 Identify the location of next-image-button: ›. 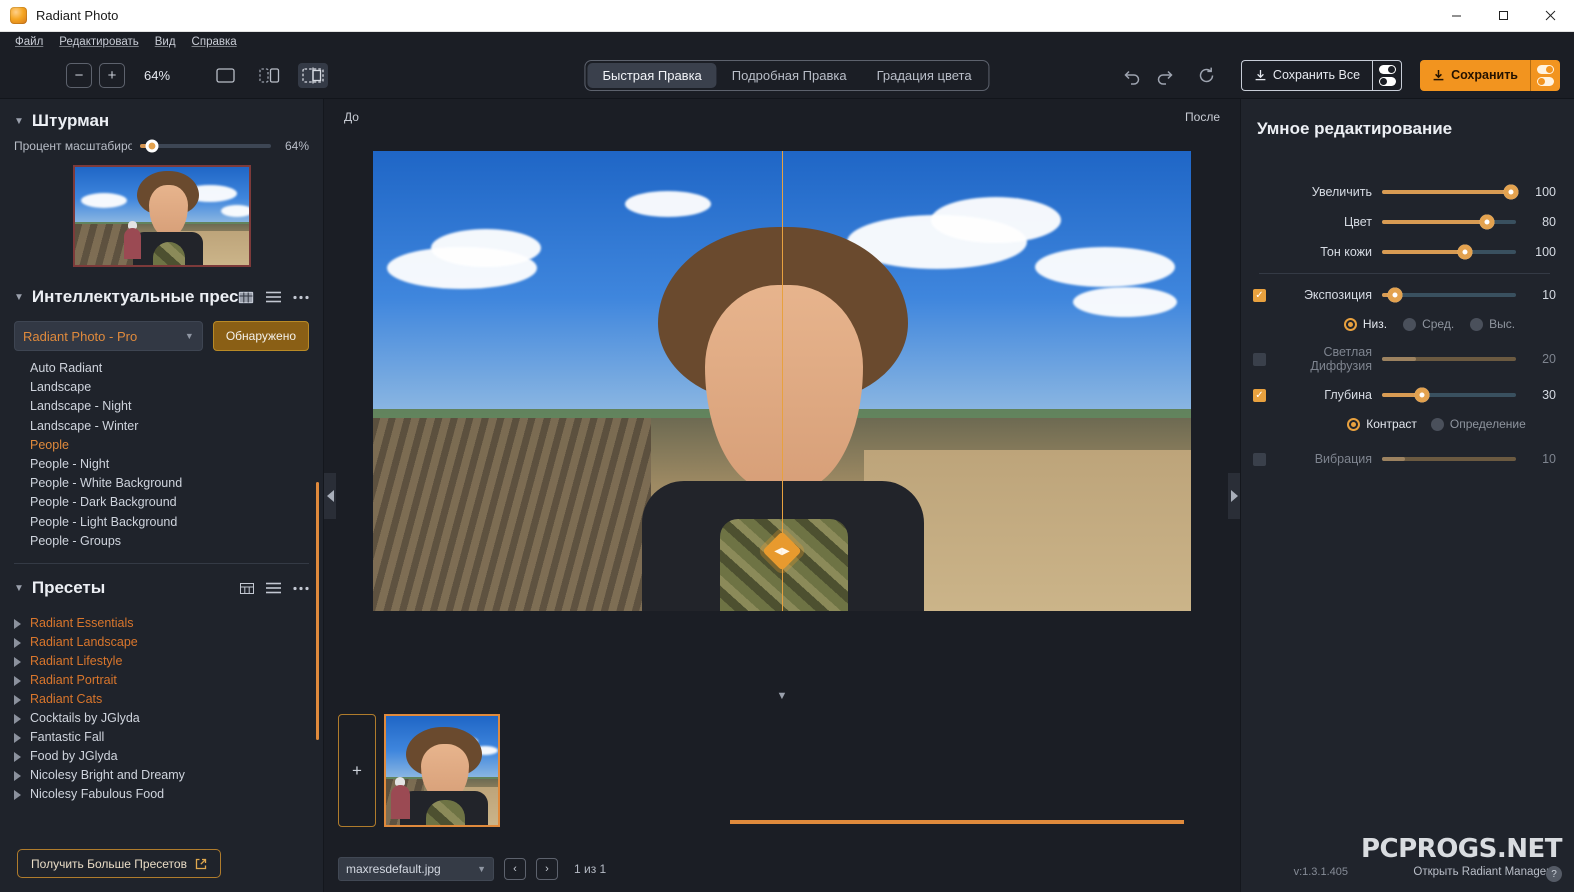
(547, 869).